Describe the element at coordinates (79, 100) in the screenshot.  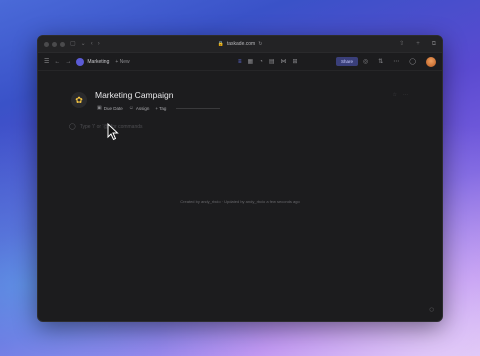
I see `sunflower-icon: ✿` at that location.